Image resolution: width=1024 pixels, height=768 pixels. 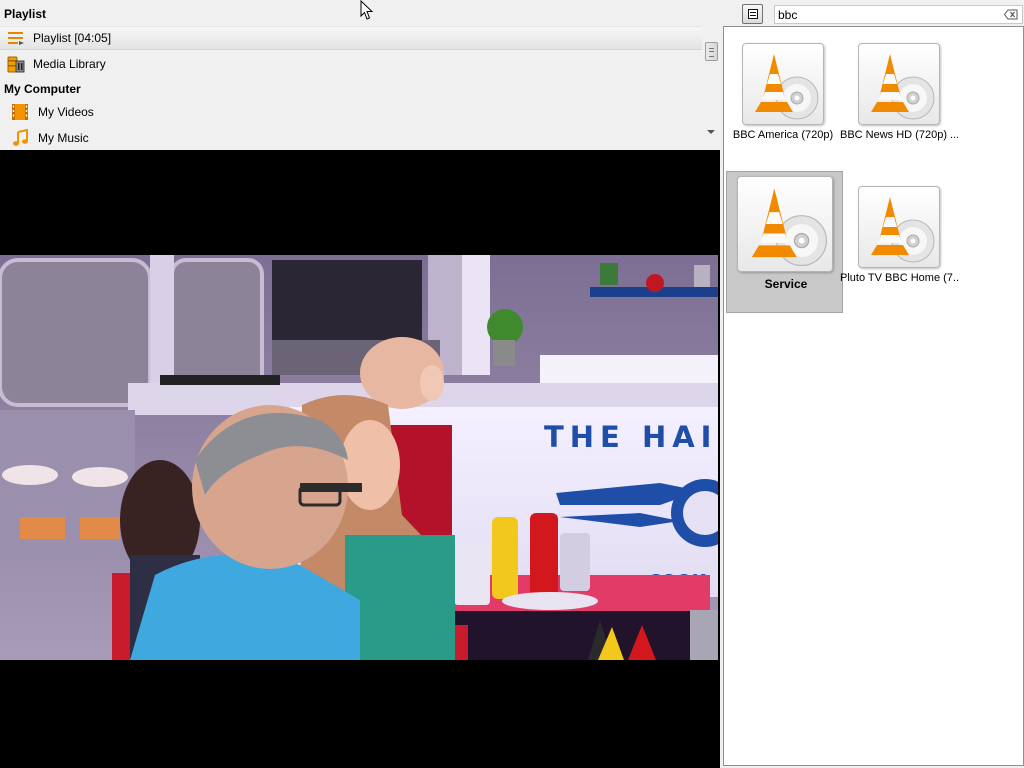 I want to click on music-note-icon, so click(x=20, y=137).